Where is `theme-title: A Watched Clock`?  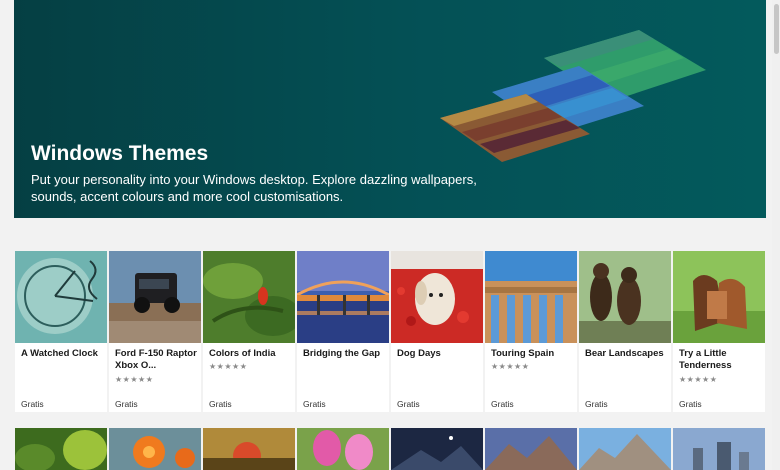
theme-title: A Watched Clock is located at coordinates (59, 353).